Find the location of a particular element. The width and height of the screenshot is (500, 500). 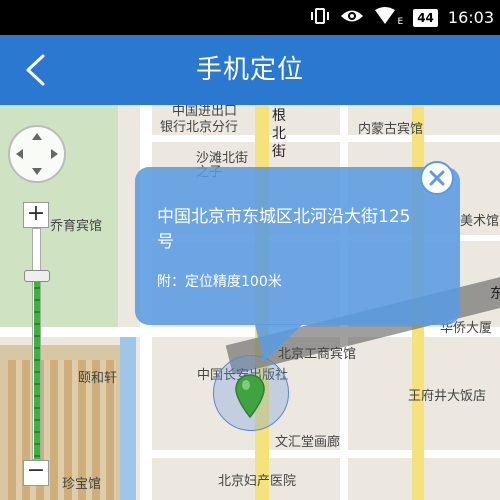

poi-label: 北京妇产医院 is located at coordinates (257, 481).